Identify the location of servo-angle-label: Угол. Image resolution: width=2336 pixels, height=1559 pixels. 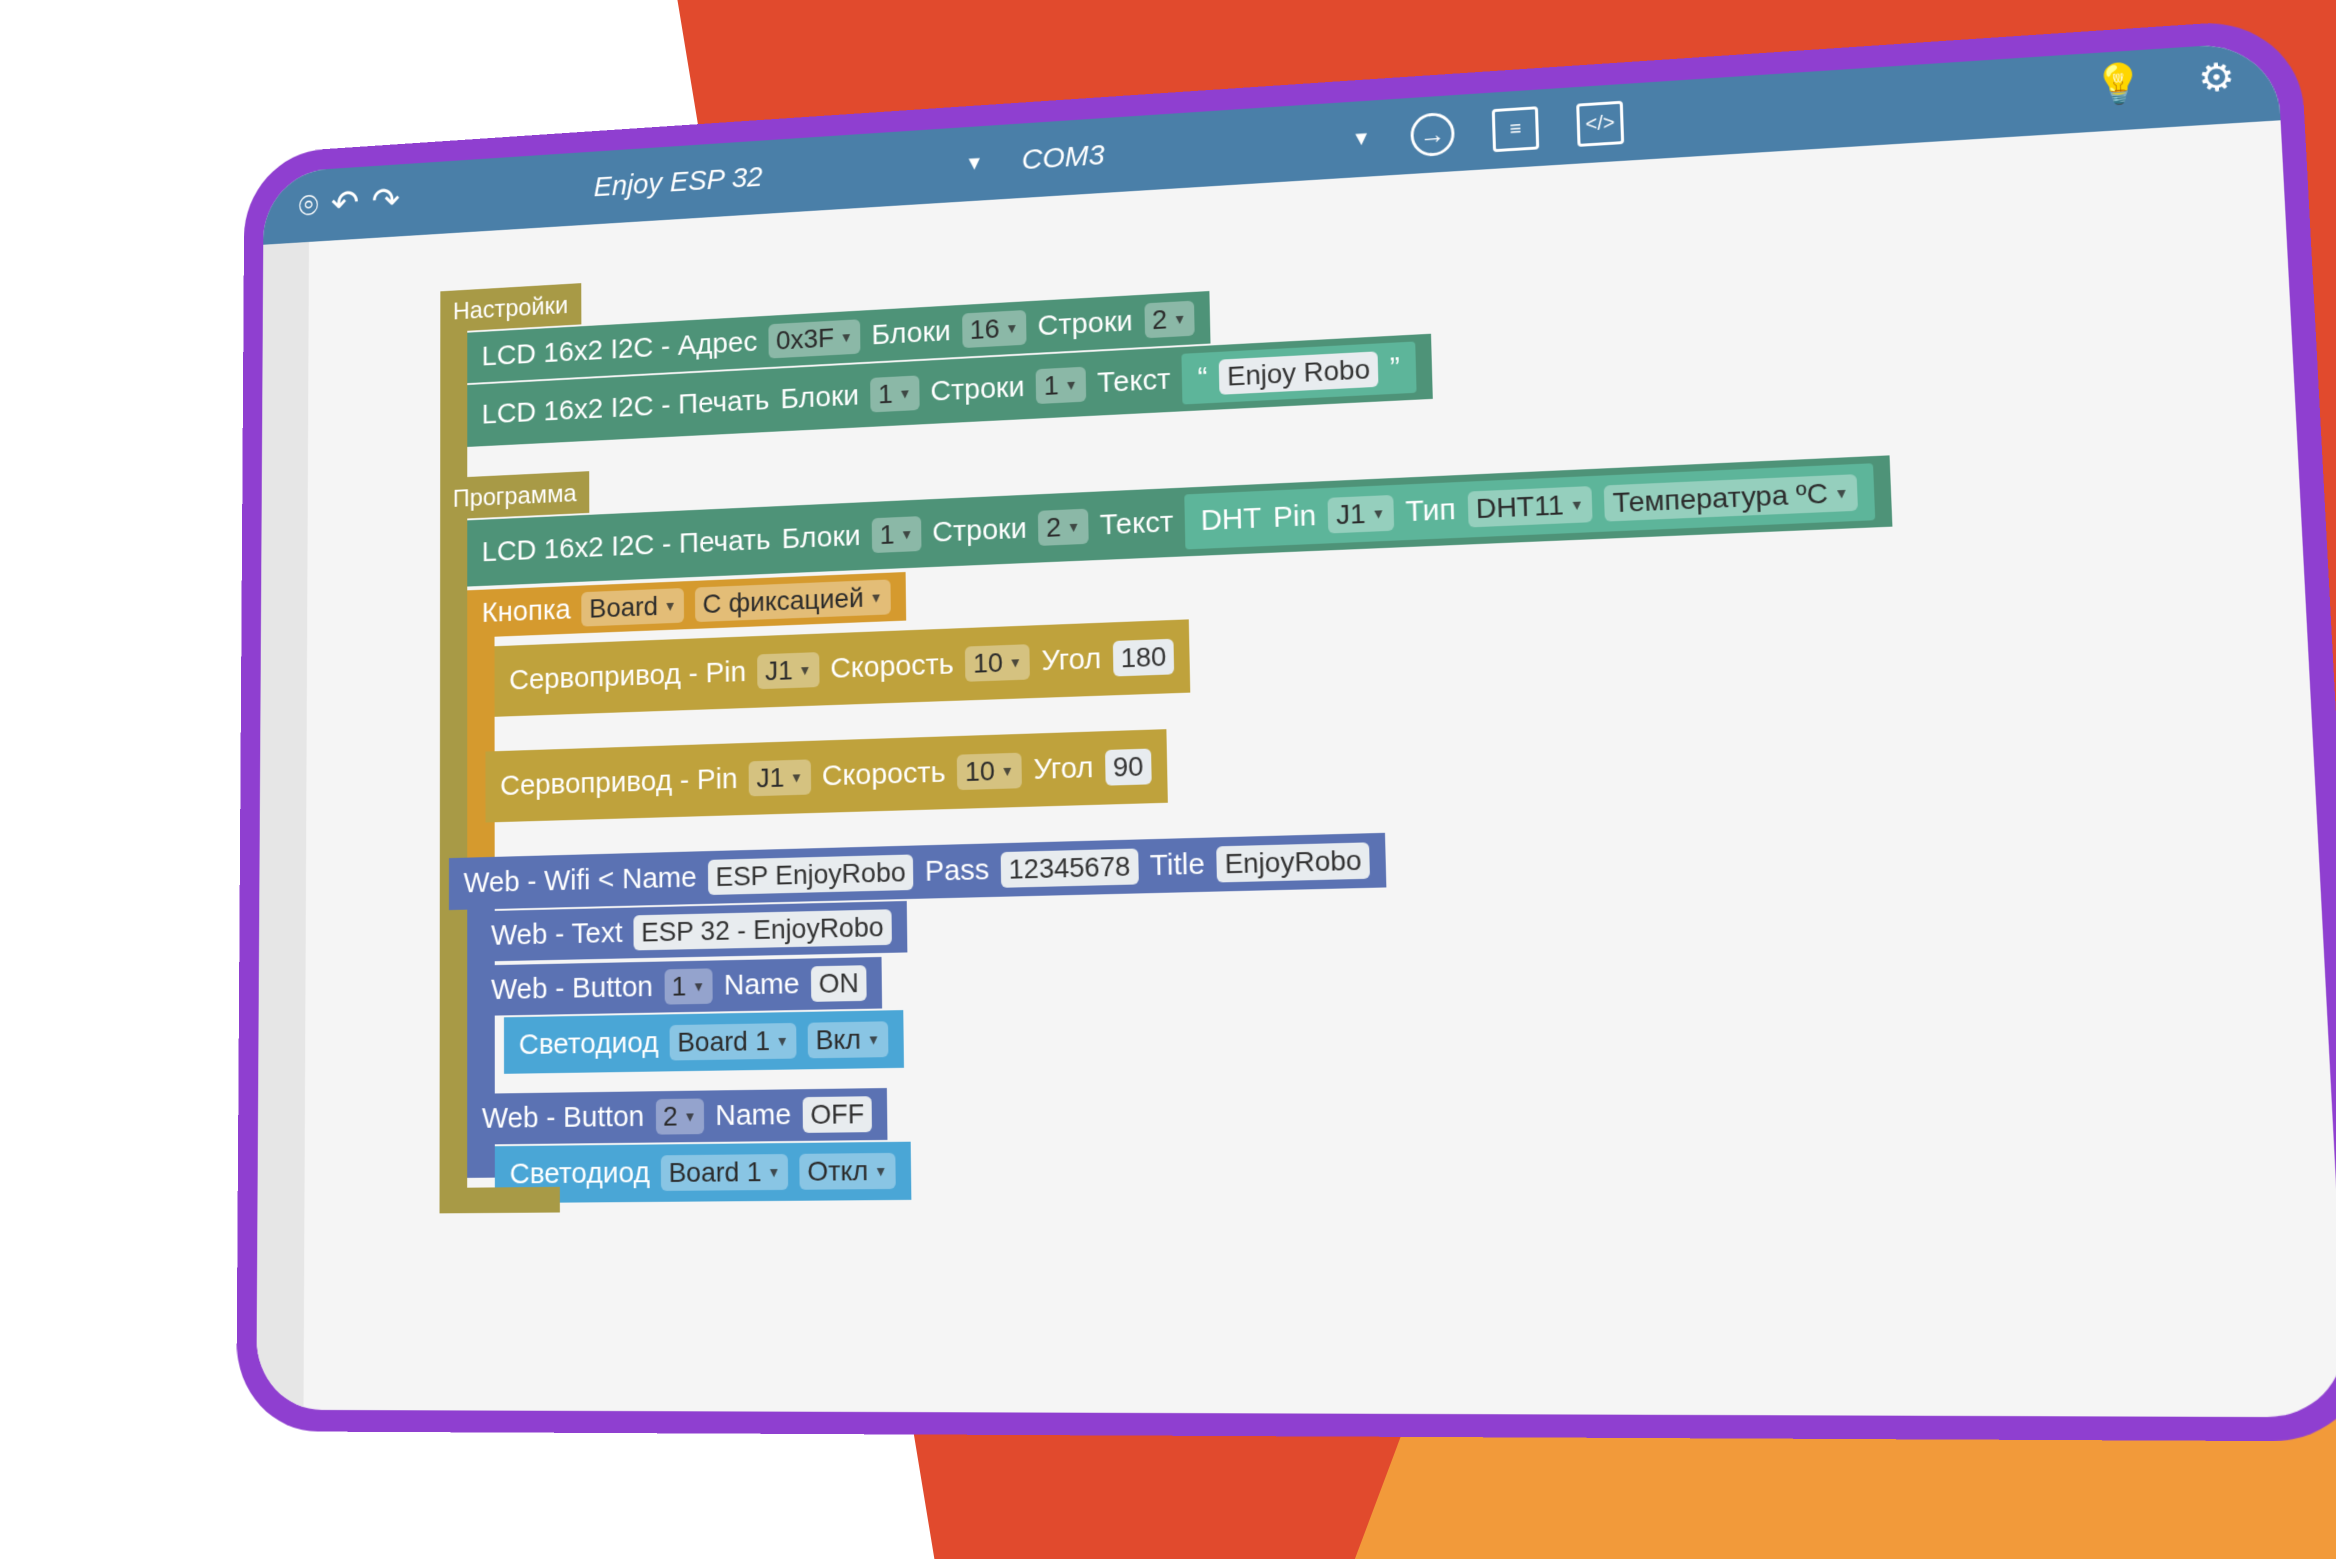
(1071, 660).